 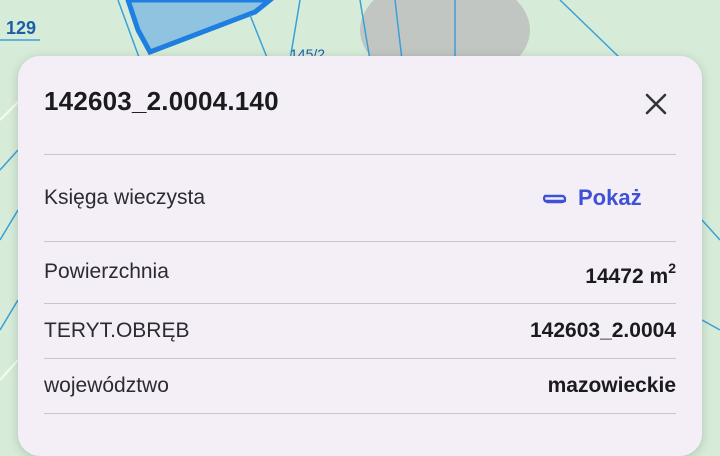 What do you see at coordinates (672, 268) in the screenshot?
I see `area-unit-exponent: 2` at bounding box center [672, 268].